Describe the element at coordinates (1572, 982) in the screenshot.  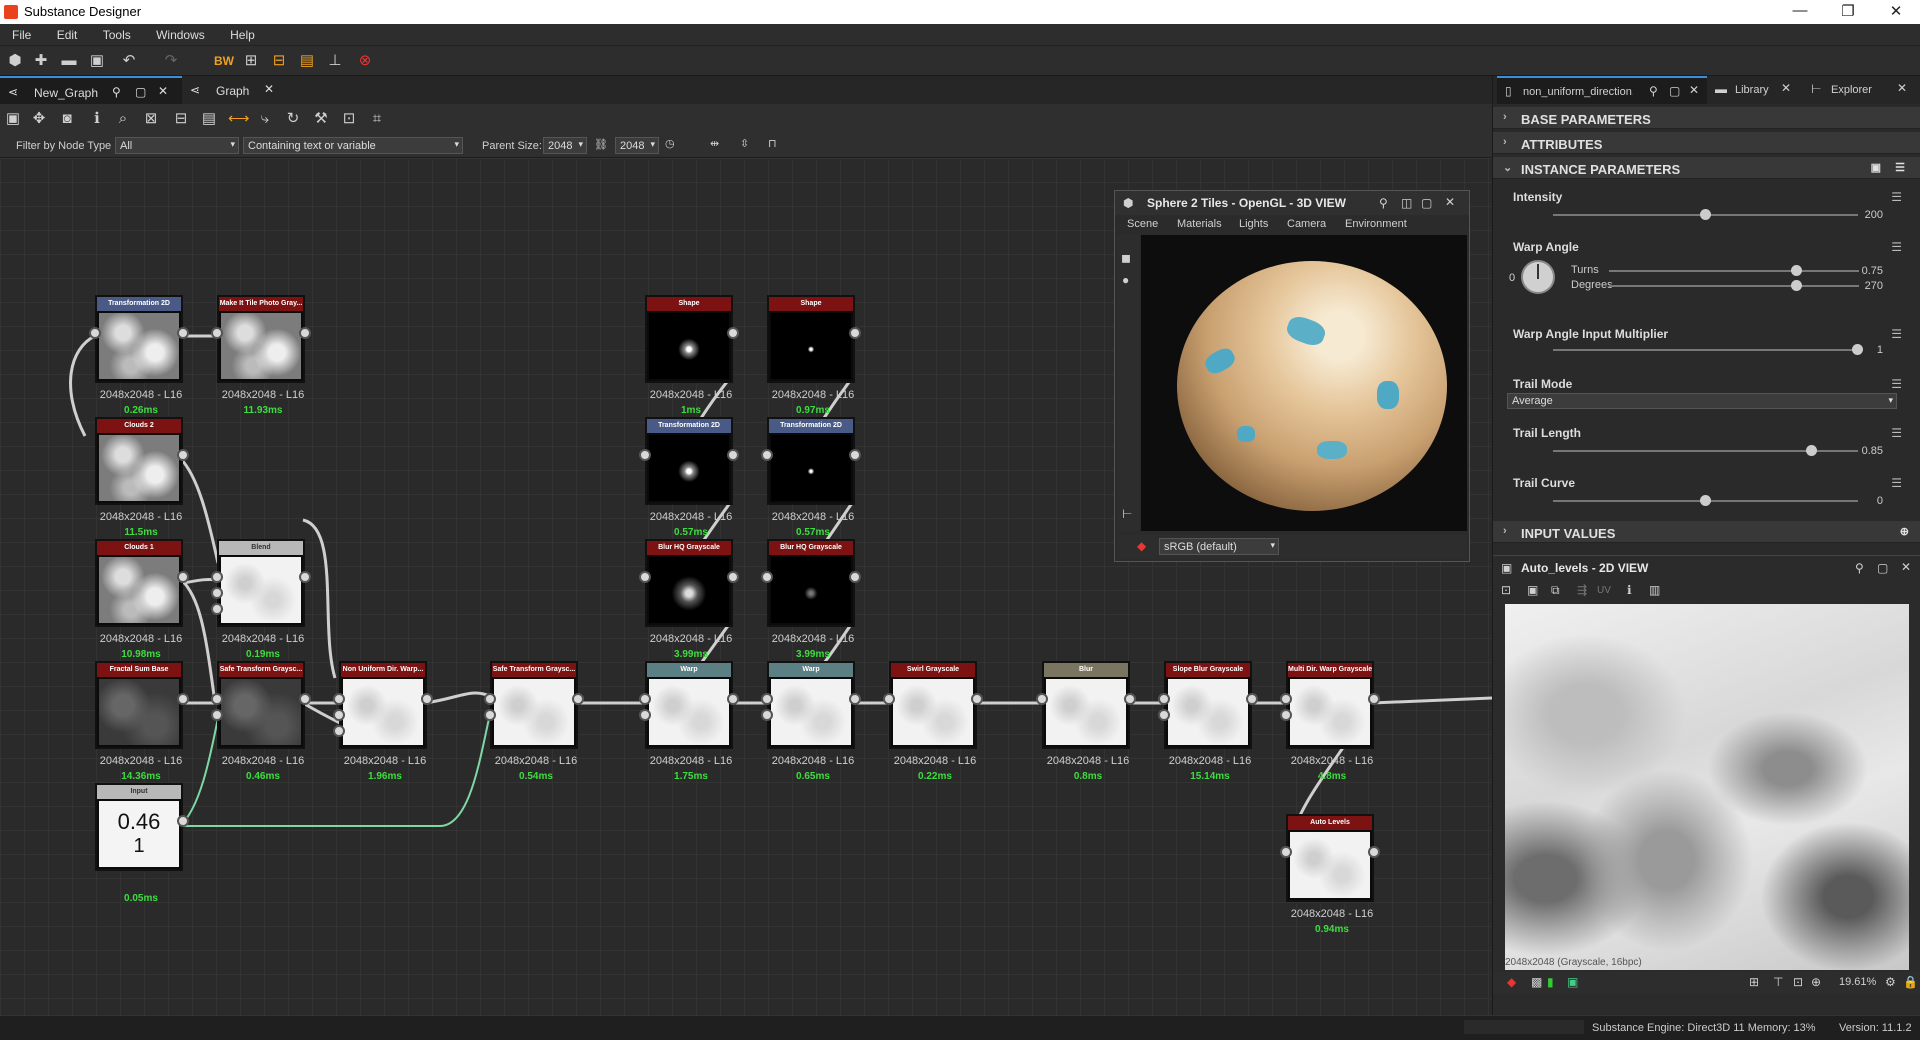
I see `alpha-icon: ▣` at that location.